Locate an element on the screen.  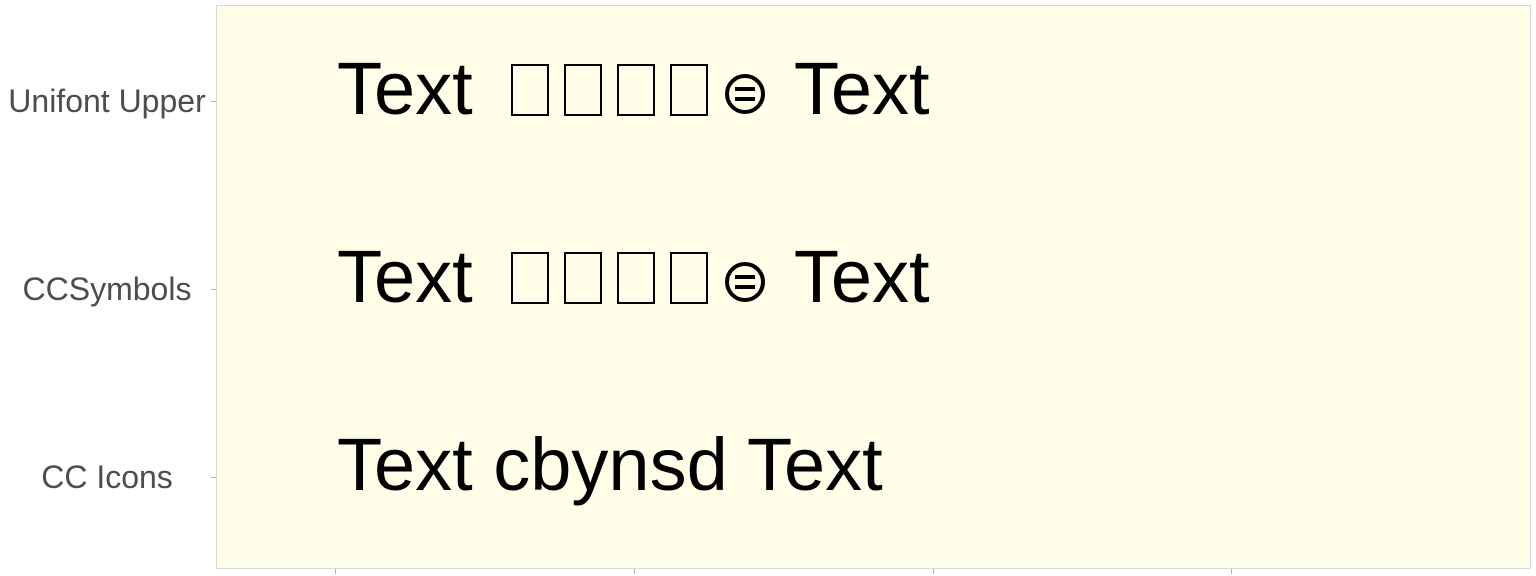
y-tick-label-unifont-upper: Unifont Upper is located at coordinates (107, 101).